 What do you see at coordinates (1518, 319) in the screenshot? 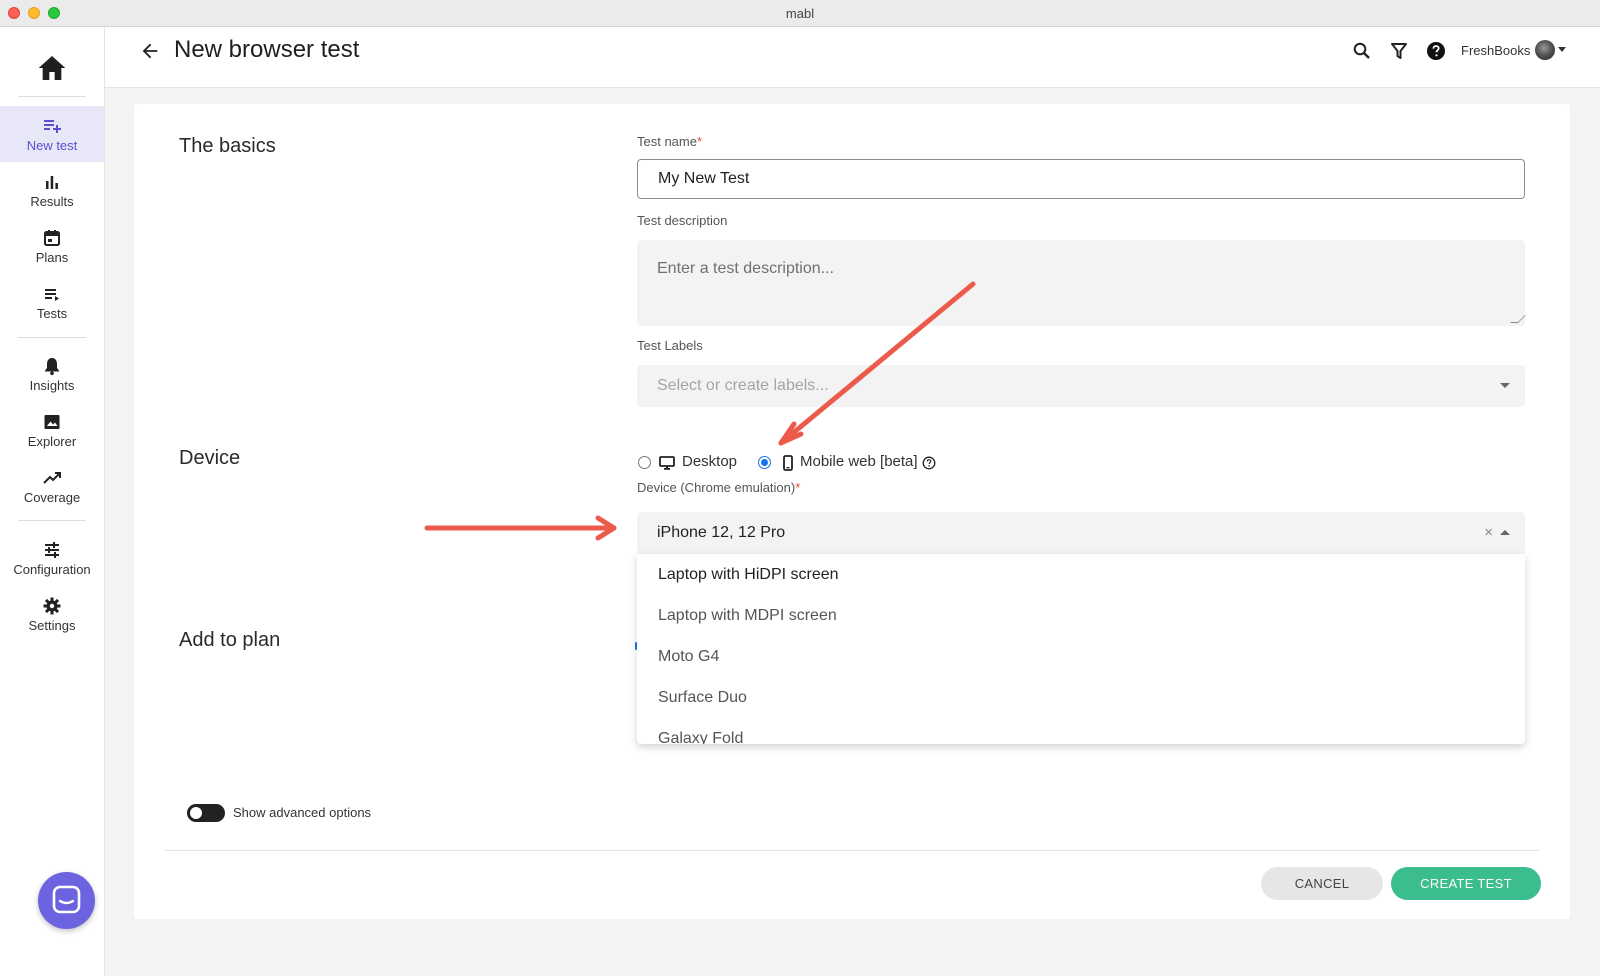
I see `resize-handle` at bounding box center [1518, 319].